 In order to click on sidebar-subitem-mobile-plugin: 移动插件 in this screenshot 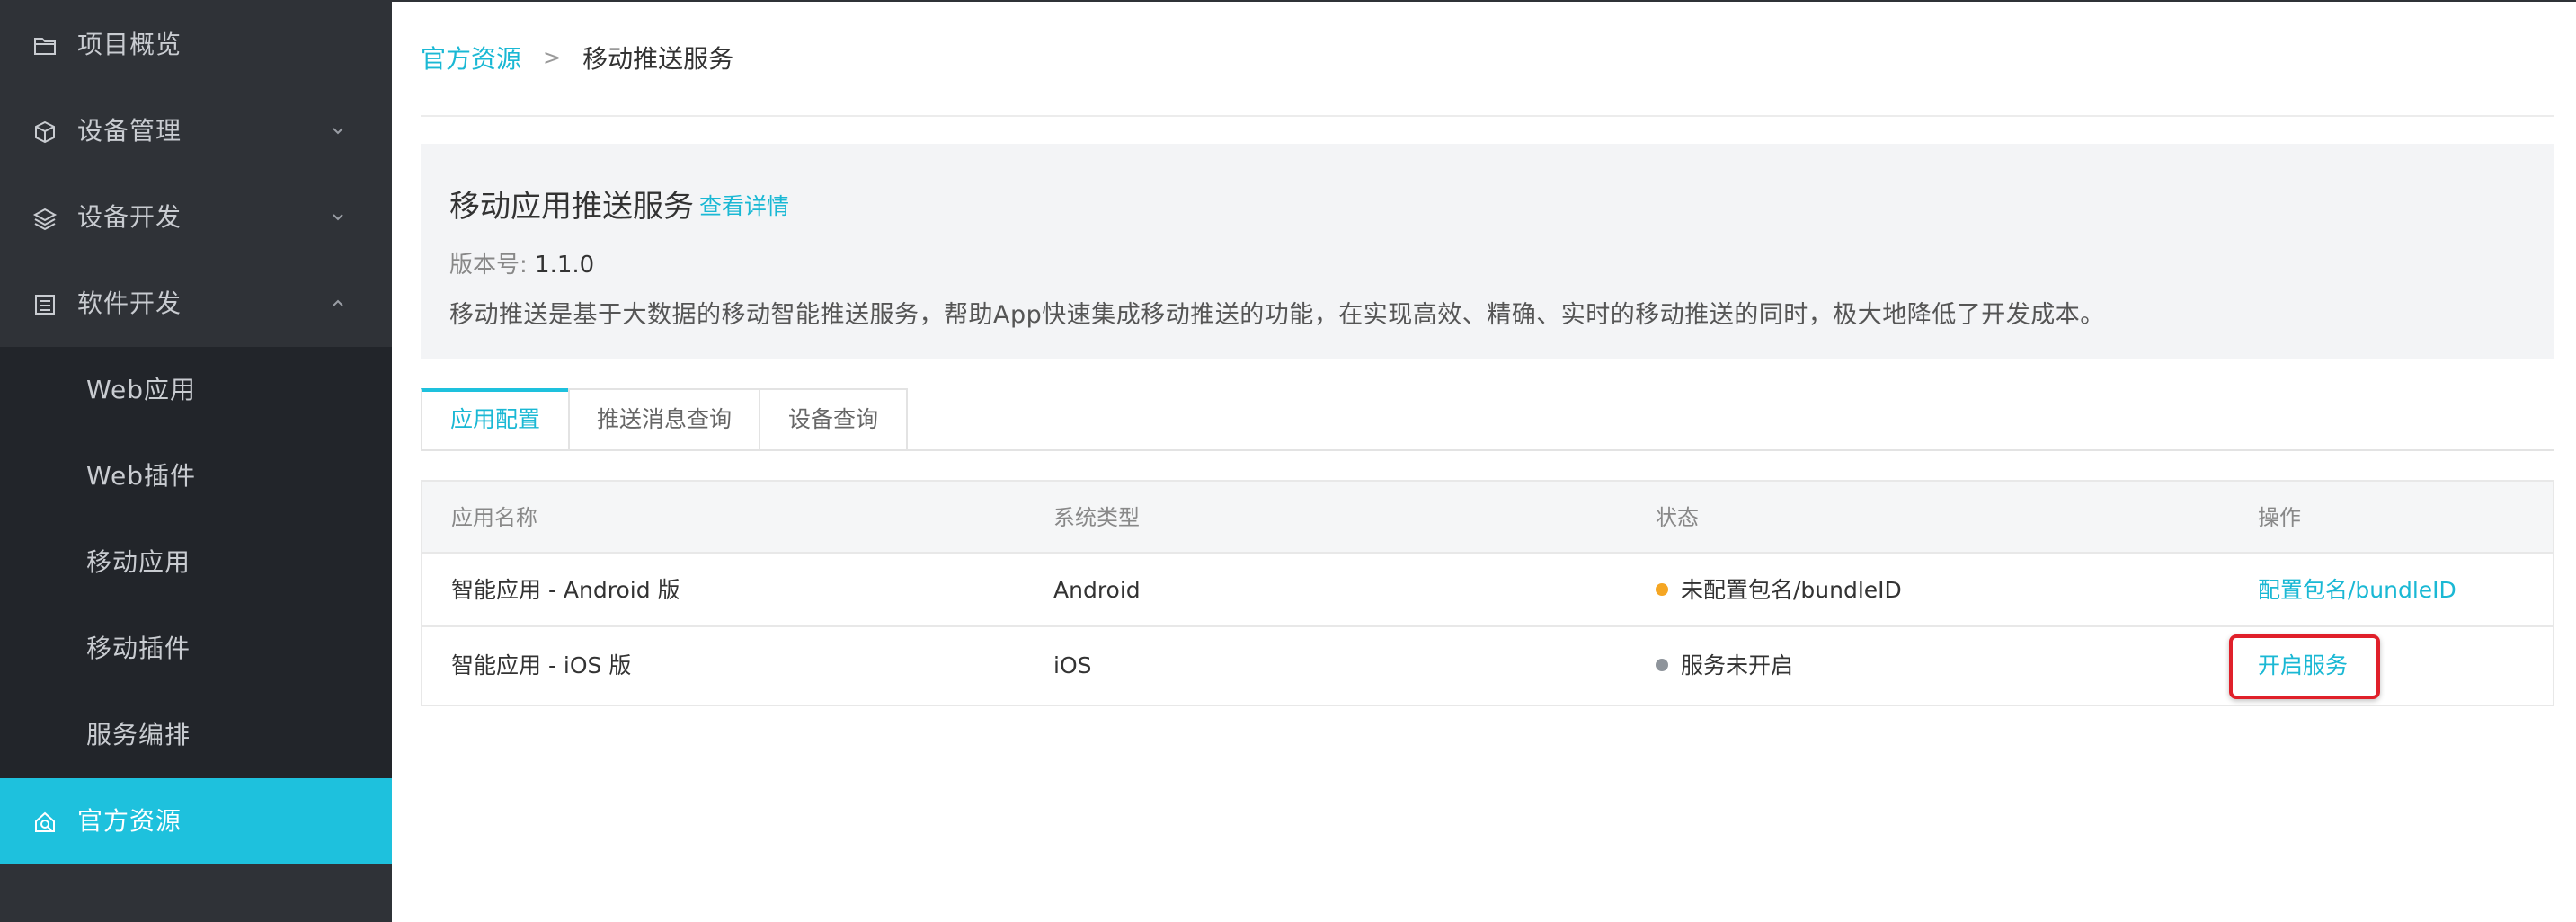, I will do `click(196, 649)`.